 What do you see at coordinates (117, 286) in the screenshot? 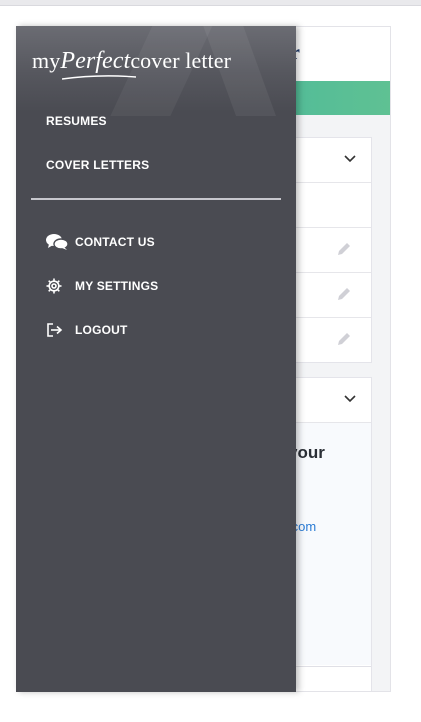
I see `nav-item-label: MY SETTINGS` at bounding box center [117, 286].